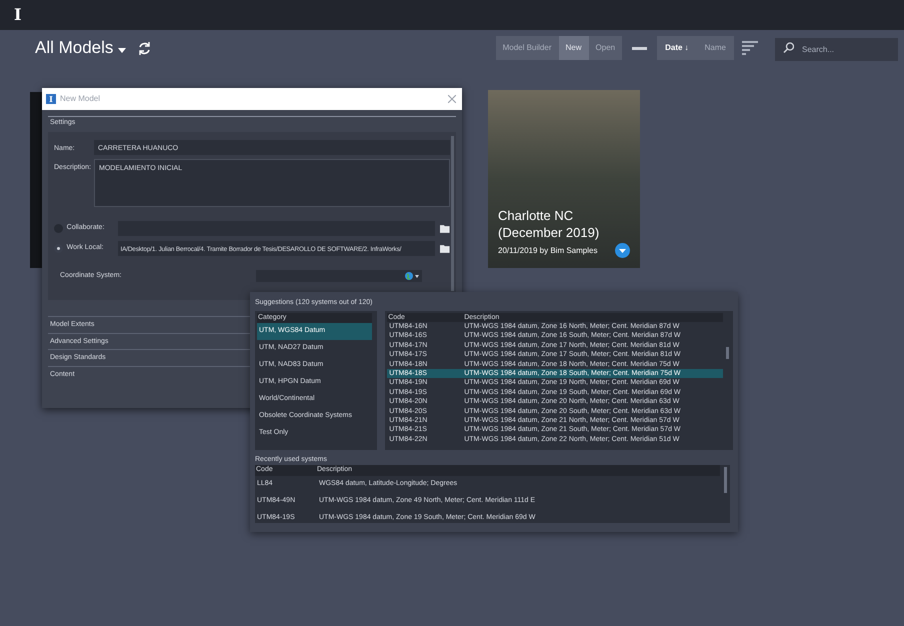 This screenshot has width=904, height=626. I want to click on sort-icon, so click(750, 48).